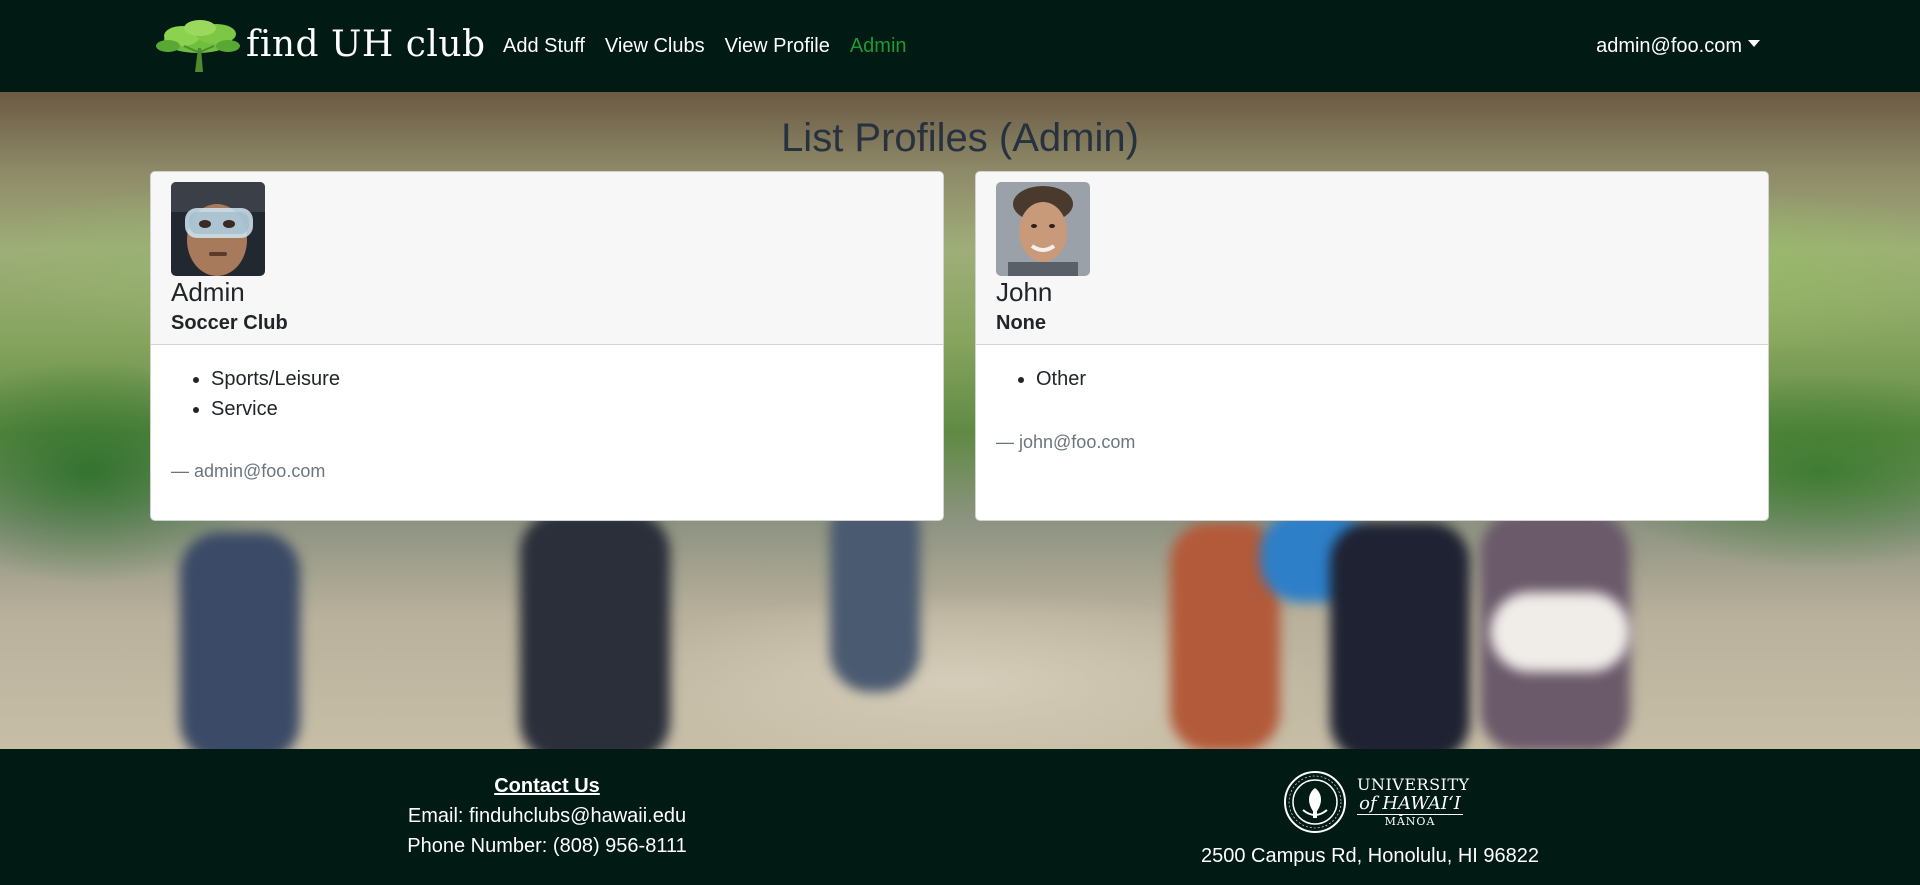 Image resolution: width=1920 pixels, height=885 pixels. I want to click on nav-links: Add Stuff View Clubs View Profile Admin, so click(705, 46).